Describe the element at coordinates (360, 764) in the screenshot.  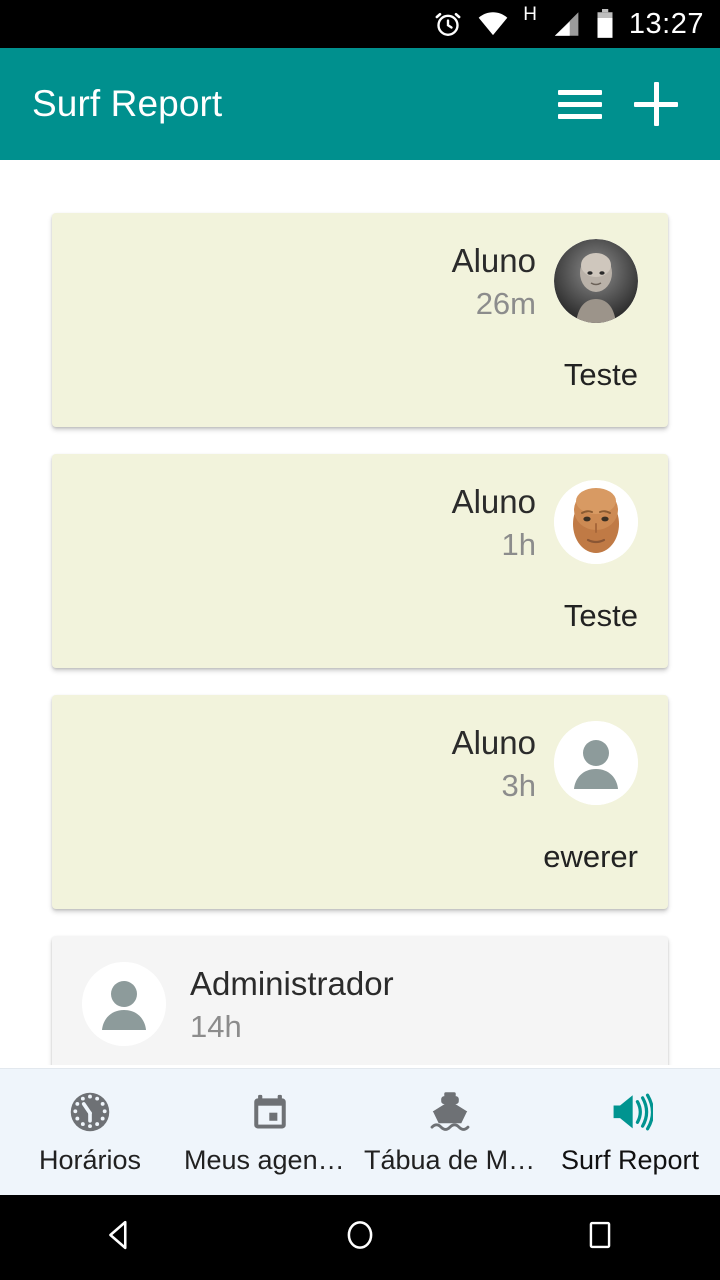
I see `post-header: Aluno 3h` at that location.